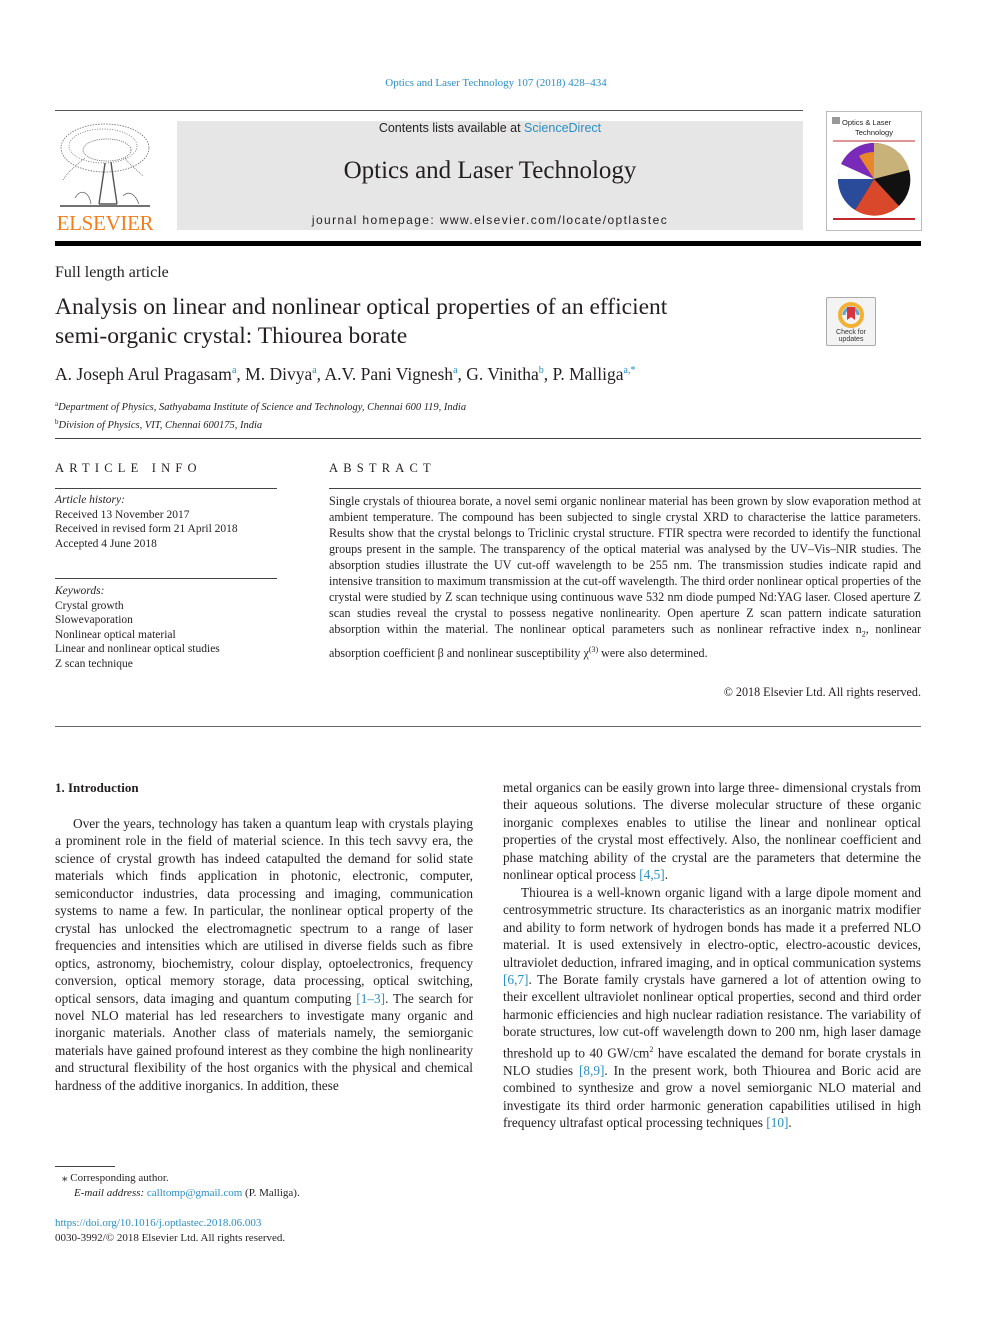 This screenshot has height=1323, width=992. What do you see at coordinates (541, 370) in the screenshot?
I see `author-affiliation-link: b` at bounding box center [541, 370].